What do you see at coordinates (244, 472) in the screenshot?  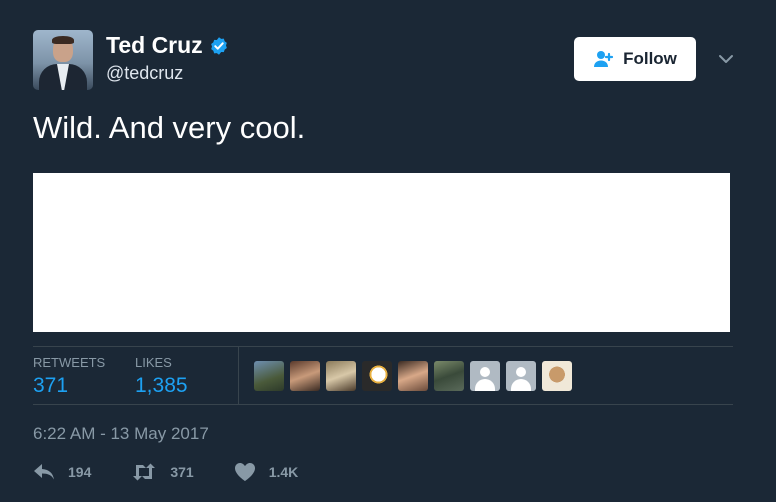 I see `heart-icon` at bounding box center [244, 472].